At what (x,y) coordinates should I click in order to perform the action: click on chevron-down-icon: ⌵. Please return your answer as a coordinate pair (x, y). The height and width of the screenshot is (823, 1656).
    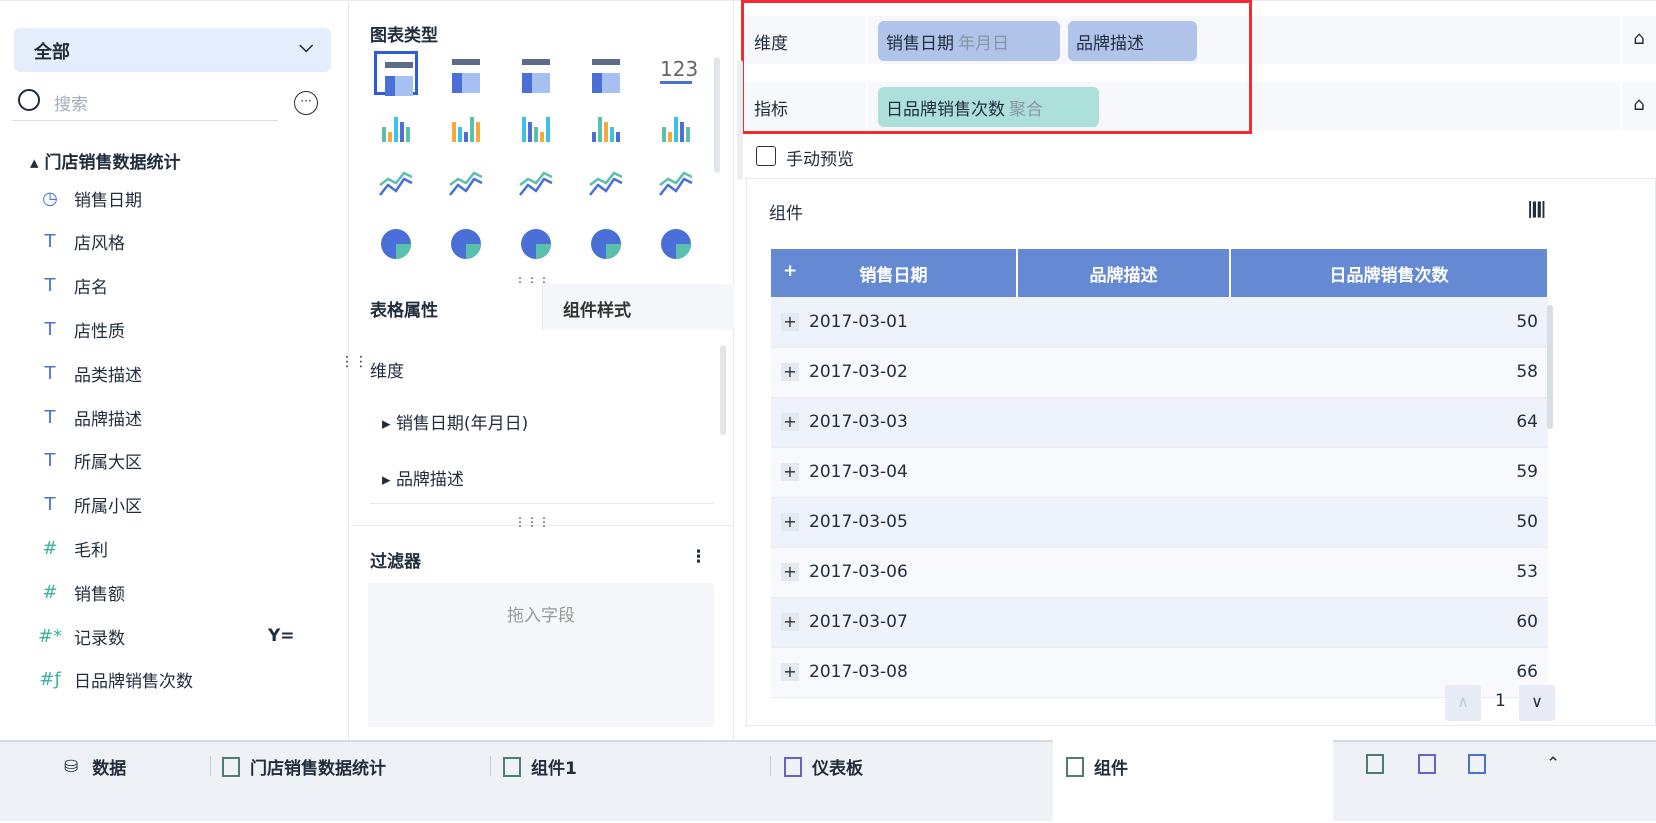
    Looking at the image, I should click on (306, 46).